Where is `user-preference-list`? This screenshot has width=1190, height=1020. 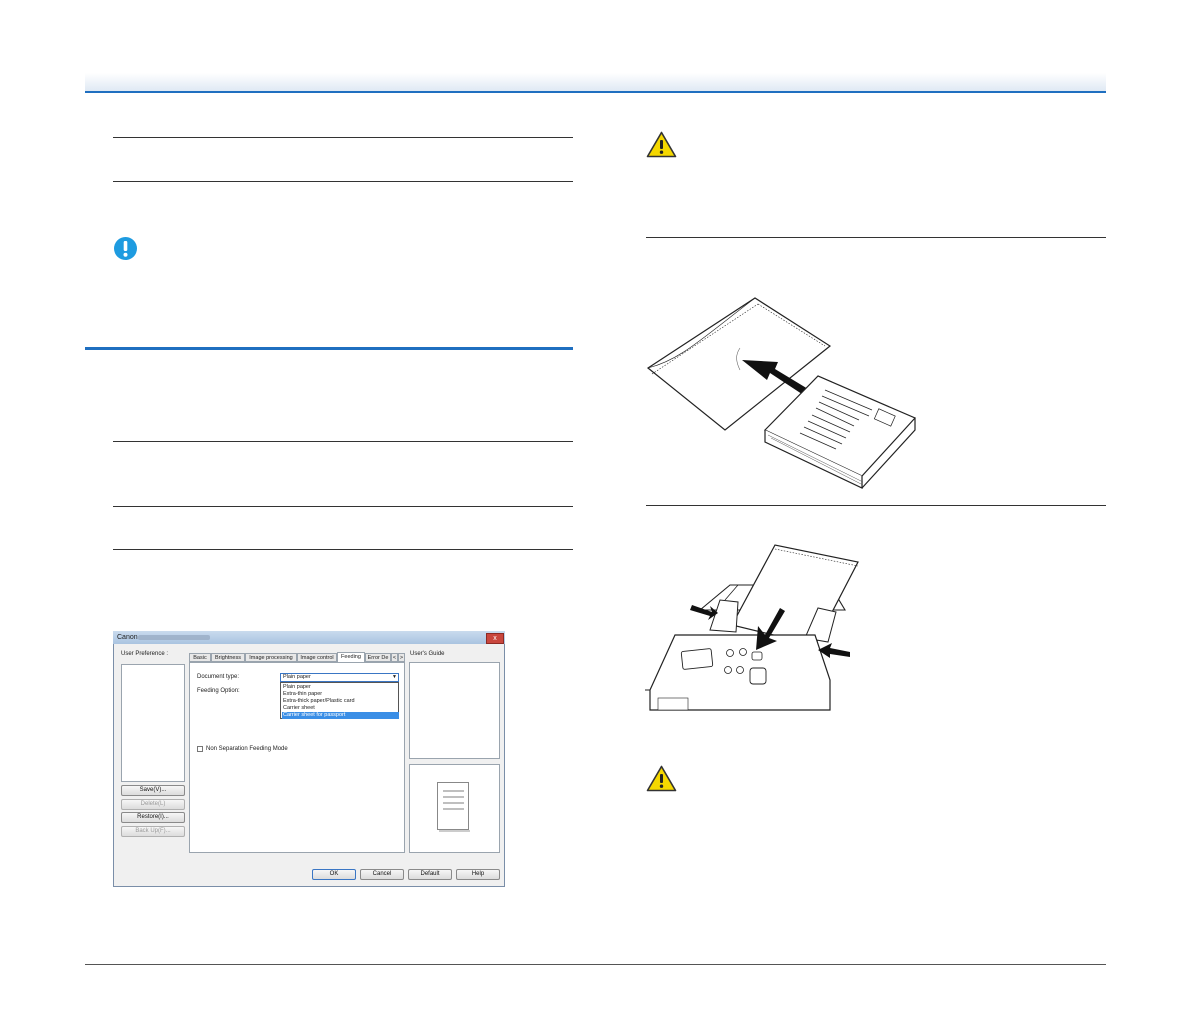
user-preference-list is located at coordinates (153, 723).